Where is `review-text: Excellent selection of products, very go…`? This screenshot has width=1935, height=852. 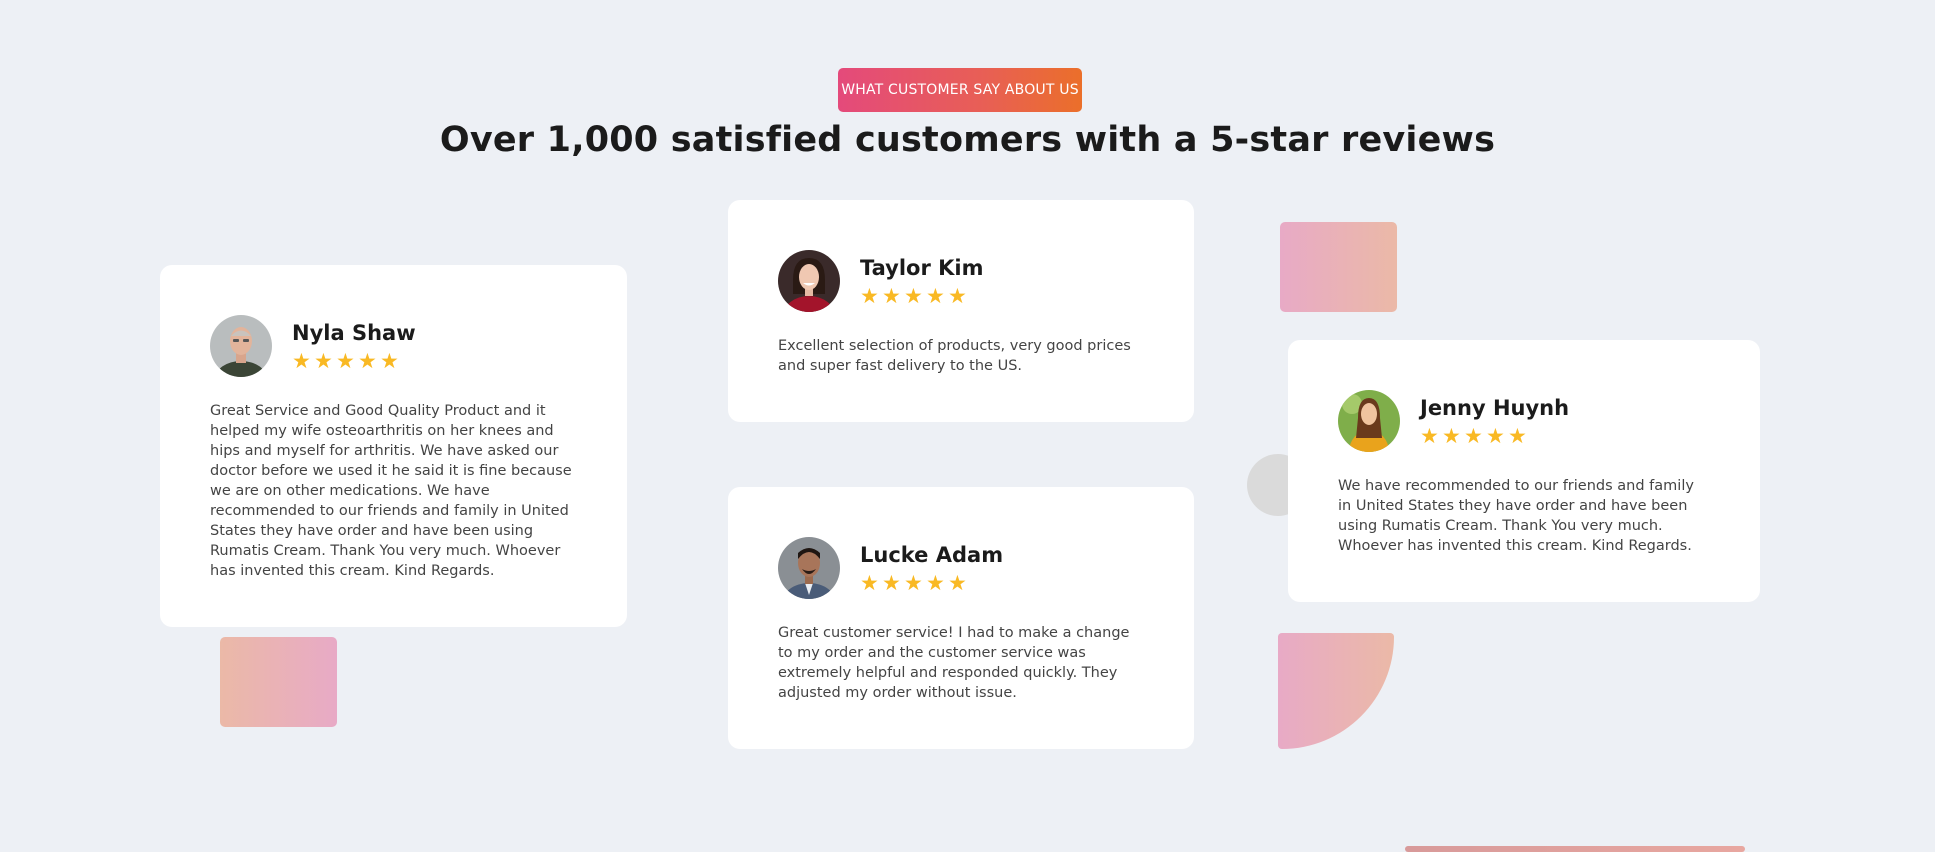
review-text: Excellent selection of products, very go… is located at coordinates (954, 356).